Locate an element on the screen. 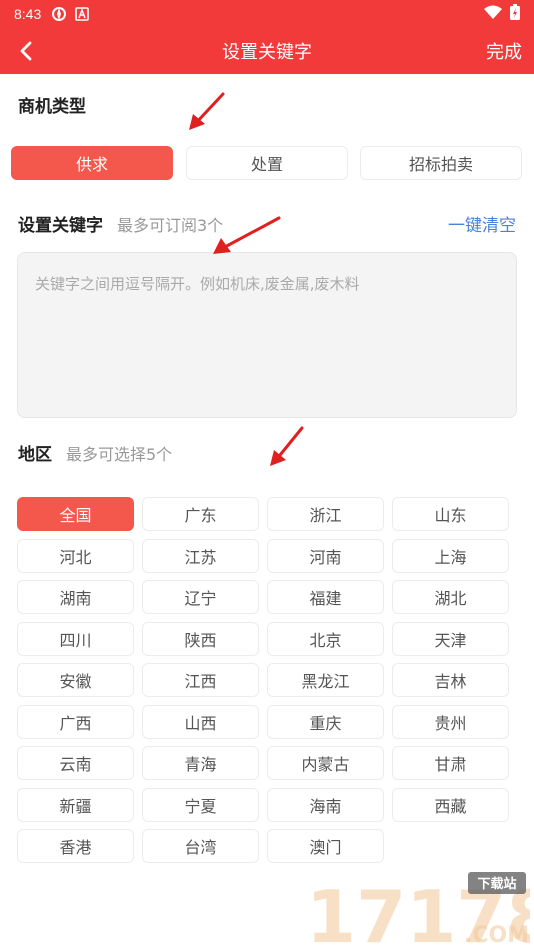 Image resolution: width=534 pixels, height=950 pixels. region-option: 甘肃 is located at coordinates (450, 763).